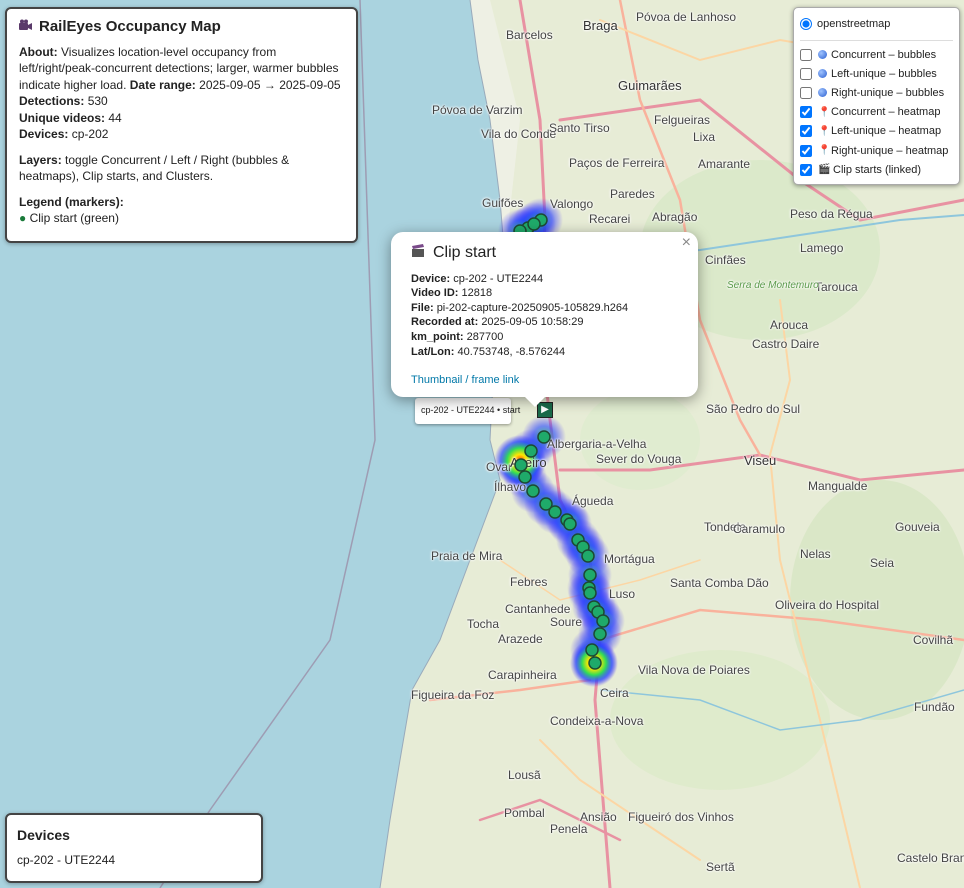  I want to click on overlay-option: 📍 Concurrent – heatmap, so click(876, 112).